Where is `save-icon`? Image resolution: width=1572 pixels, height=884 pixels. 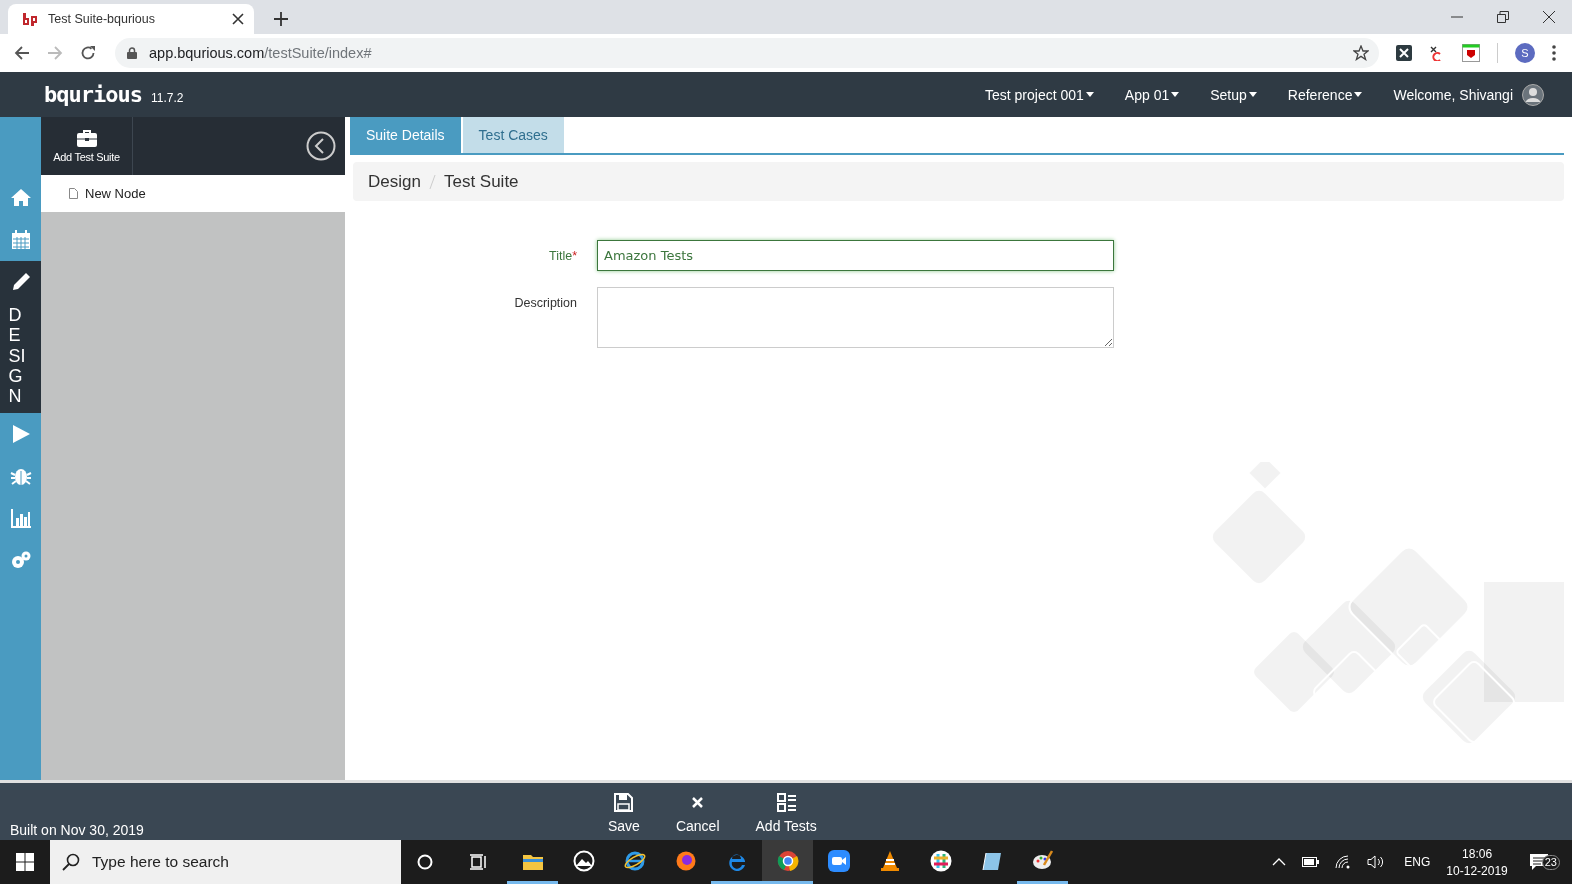 save-icon is located at coordinates (624, 802).